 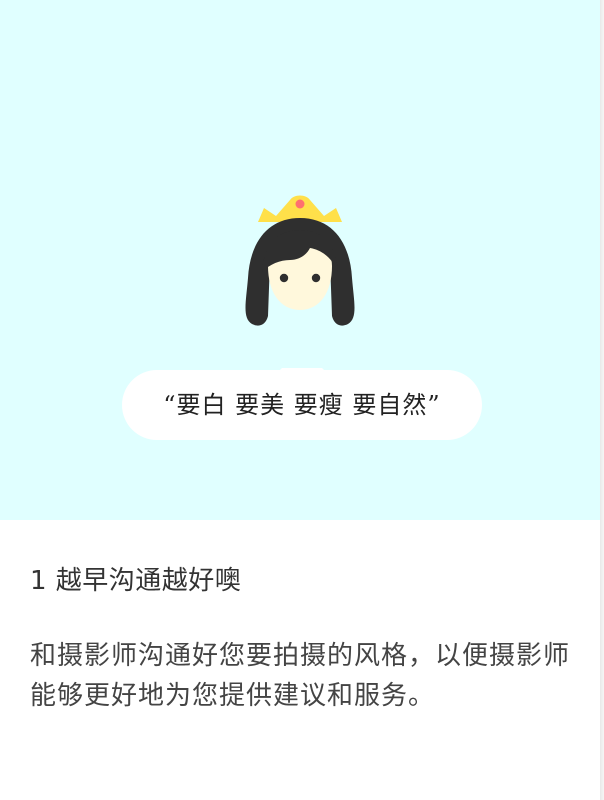 What do you see at coordinates (136, 581) in the screenshot?
I see `tip-title: 1 越早沟通越好噢` at bounding box center [136, 581].